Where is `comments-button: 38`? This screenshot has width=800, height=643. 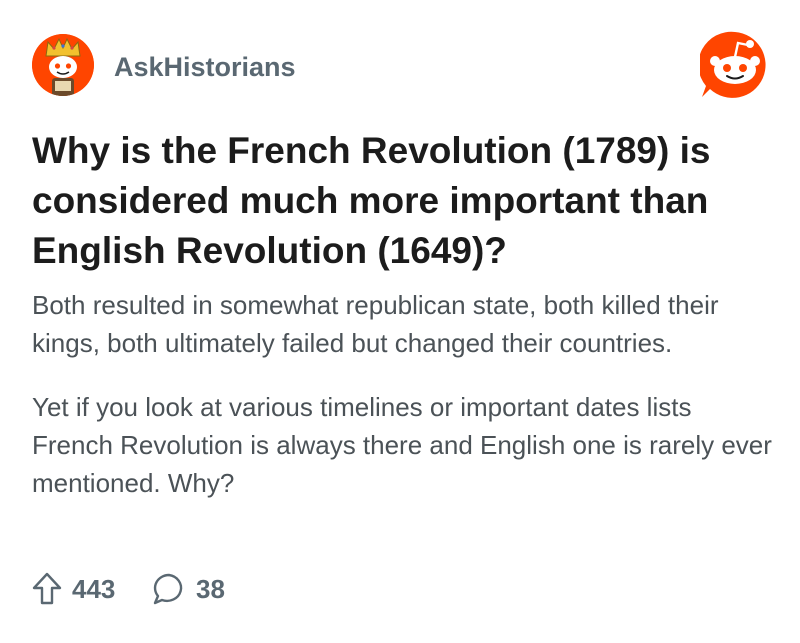 comments-button: 38 is located at coordinates (188, 589).